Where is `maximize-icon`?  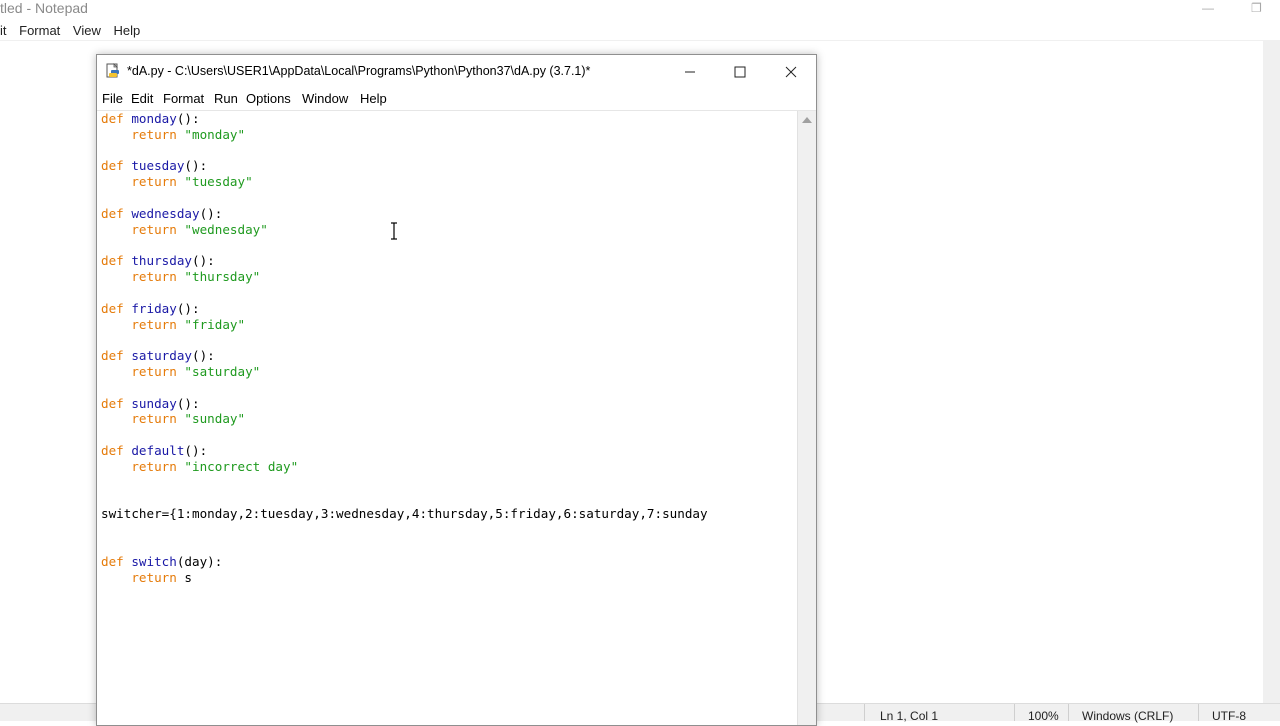
maximize-icon is located at coordinates (740, 71).